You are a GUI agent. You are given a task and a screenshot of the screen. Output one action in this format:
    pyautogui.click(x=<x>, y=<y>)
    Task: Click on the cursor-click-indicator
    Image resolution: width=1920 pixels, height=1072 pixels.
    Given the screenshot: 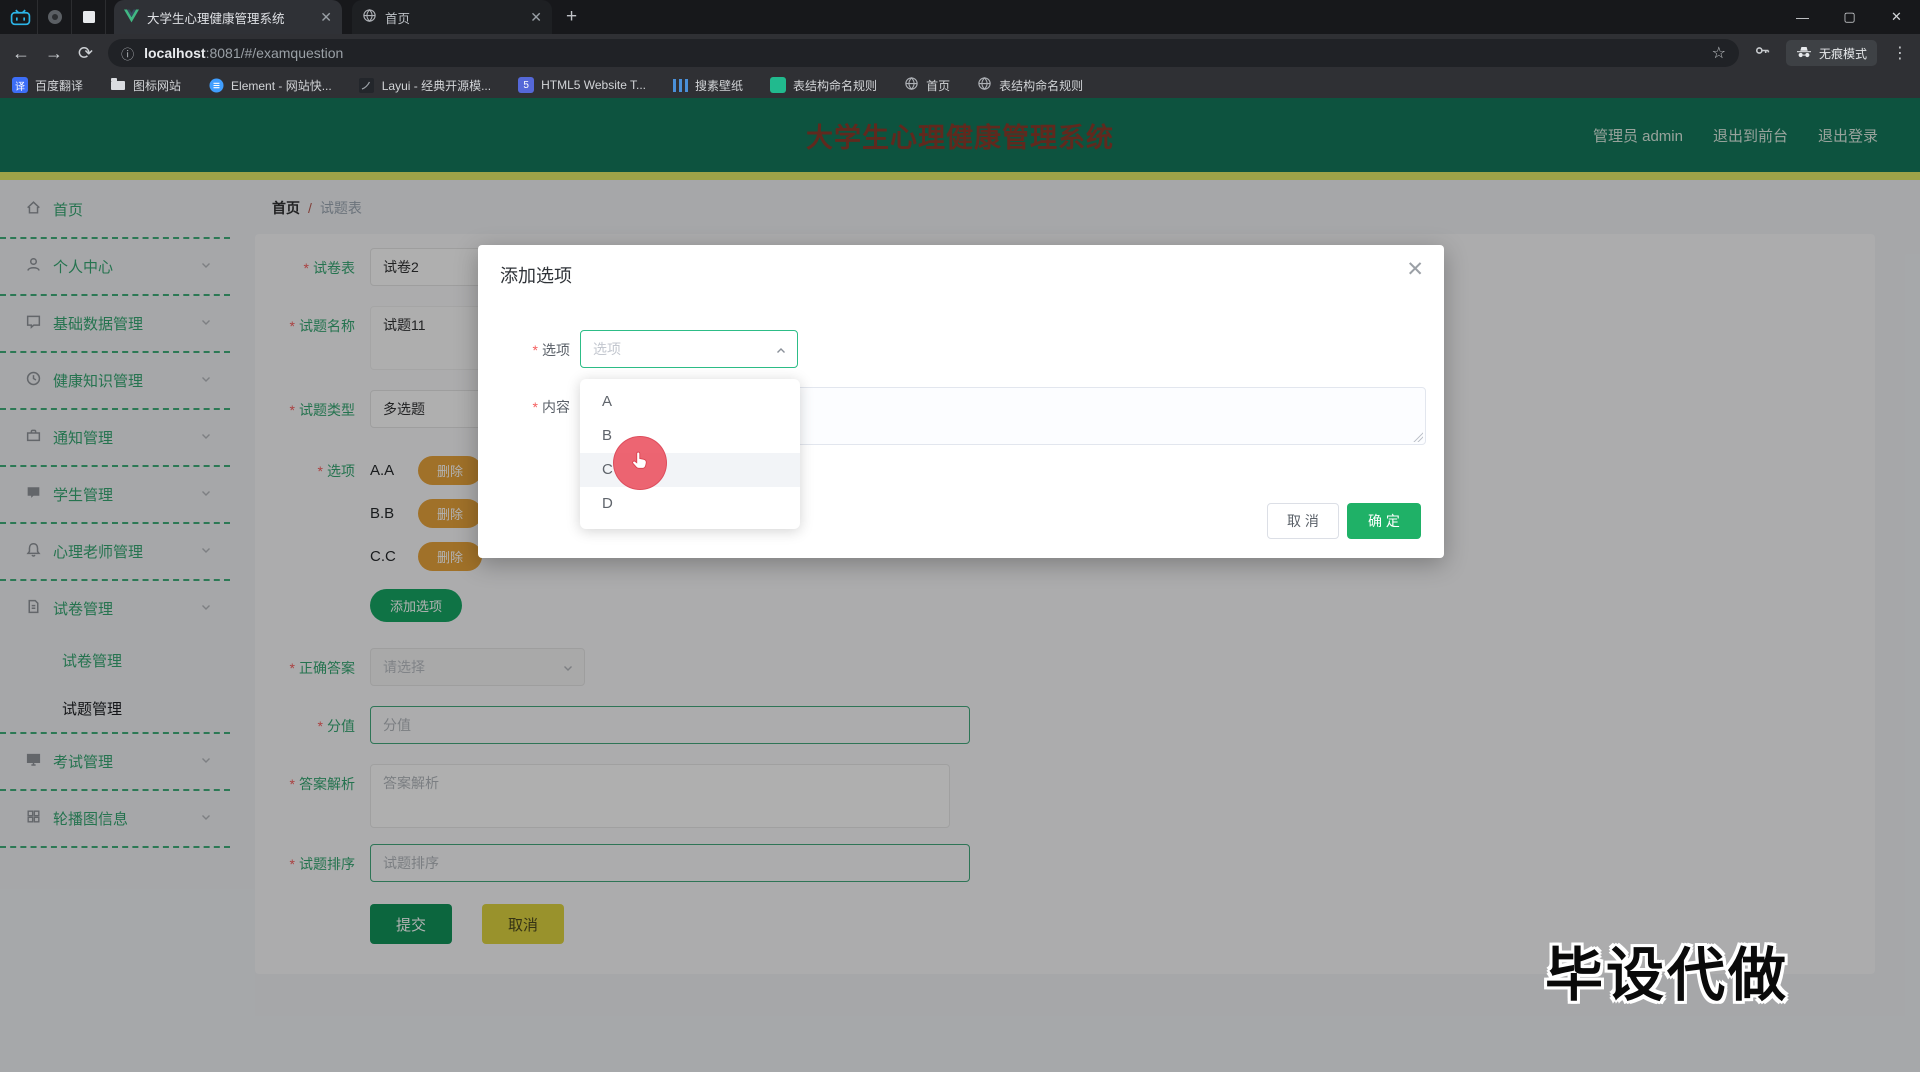 What is the action you would take?
    pyautogui.click(x=640, y=463)
    